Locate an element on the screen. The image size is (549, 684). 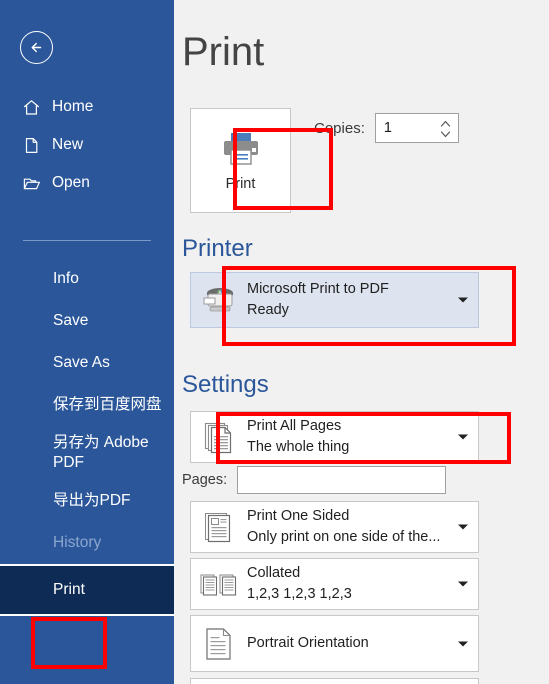
print-range-select: Print All Pages The whole thing is located at coordinates (334, 437).